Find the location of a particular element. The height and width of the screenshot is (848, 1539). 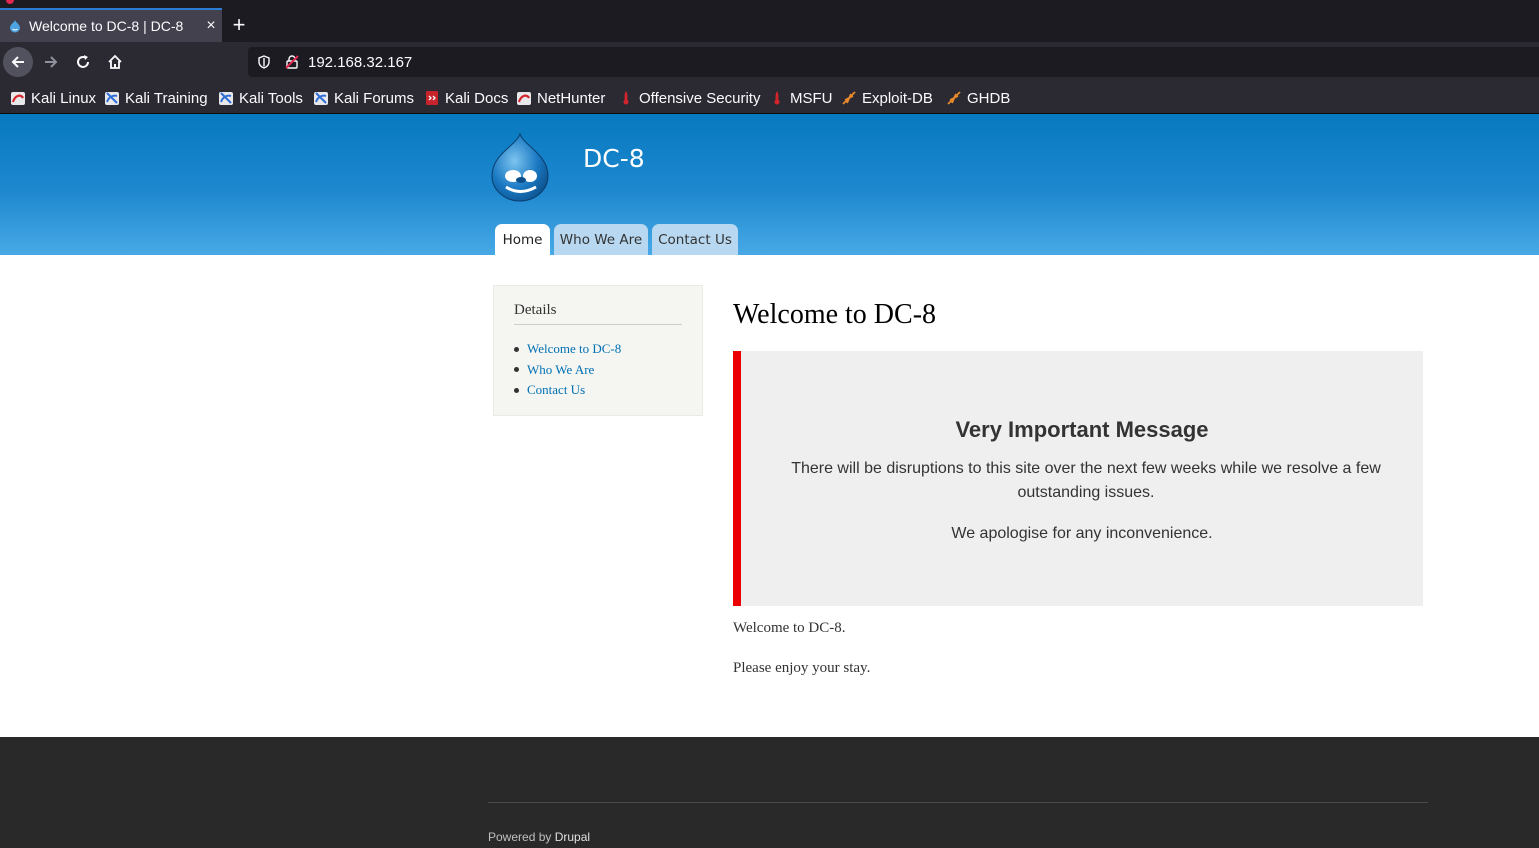

home-button is located at coordinates (115, 62).